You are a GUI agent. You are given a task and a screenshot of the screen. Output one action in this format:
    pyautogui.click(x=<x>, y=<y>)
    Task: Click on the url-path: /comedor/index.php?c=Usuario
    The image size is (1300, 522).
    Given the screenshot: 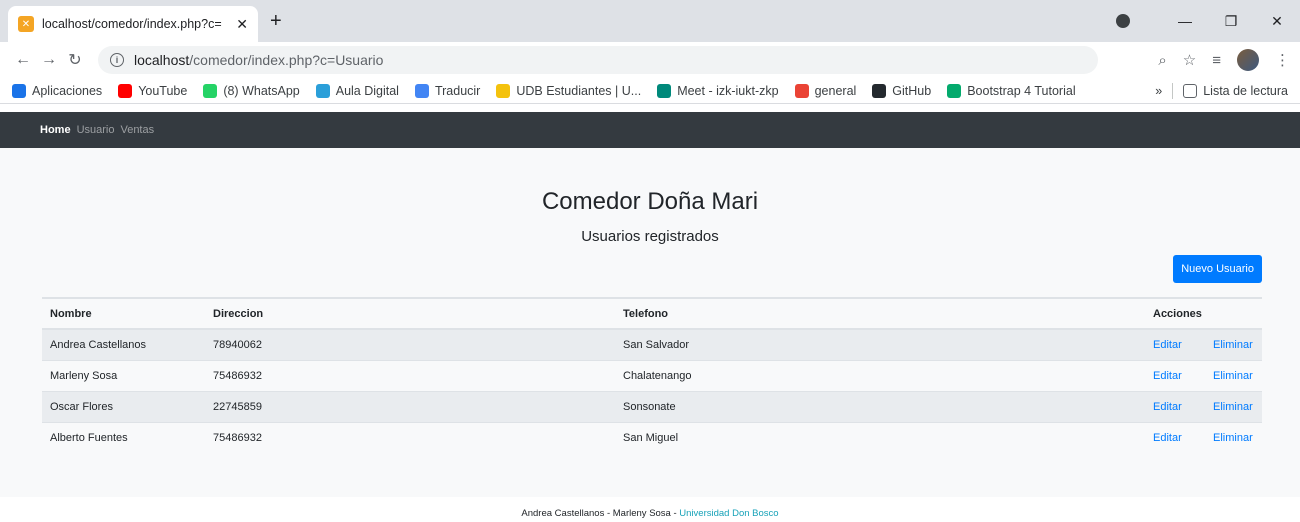 What is the action you would take?
    pyautogui.click(x=286, y=60)
    